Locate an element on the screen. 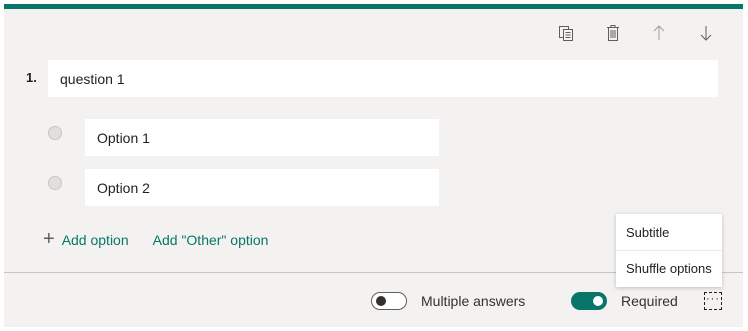 The image size is (748, 331). option-input: Option 1 is located at coordinates (262, 137).